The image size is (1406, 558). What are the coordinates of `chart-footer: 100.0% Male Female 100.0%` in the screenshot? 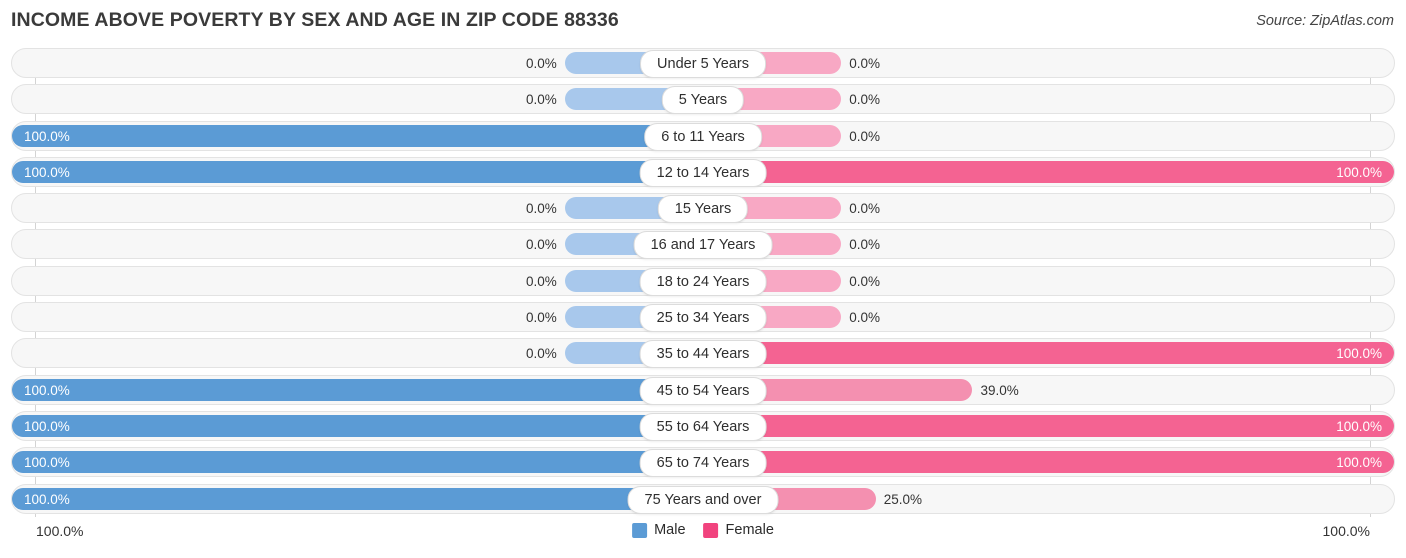 It's located at (703, 534).